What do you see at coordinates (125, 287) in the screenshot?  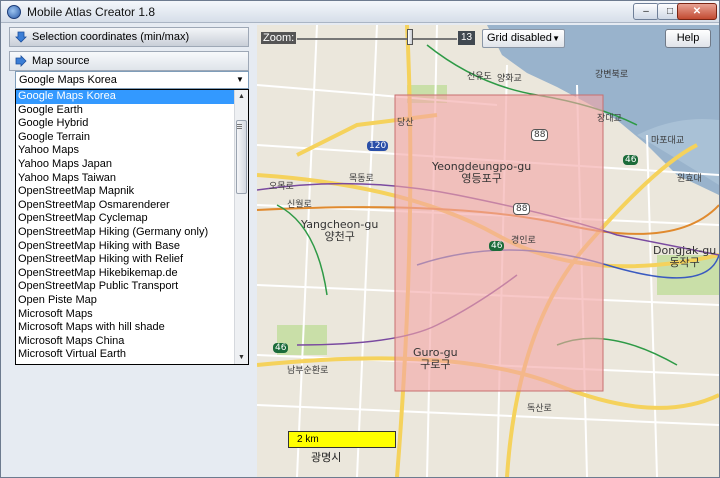 I see `map-source-option: OpenStreetMap Public Transport` at bounding box center [125, 287].